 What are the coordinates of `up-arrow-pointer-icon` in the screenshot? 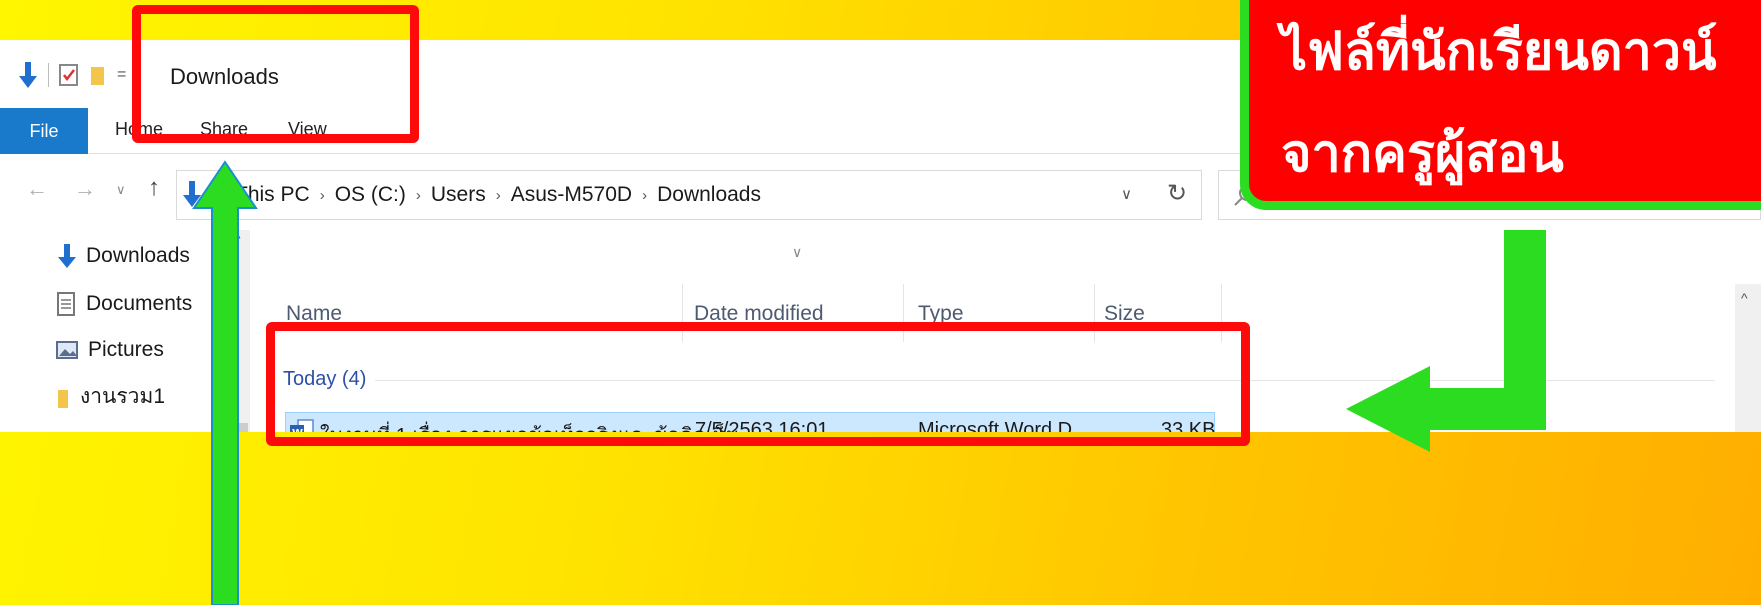 It's located at (225, 382).